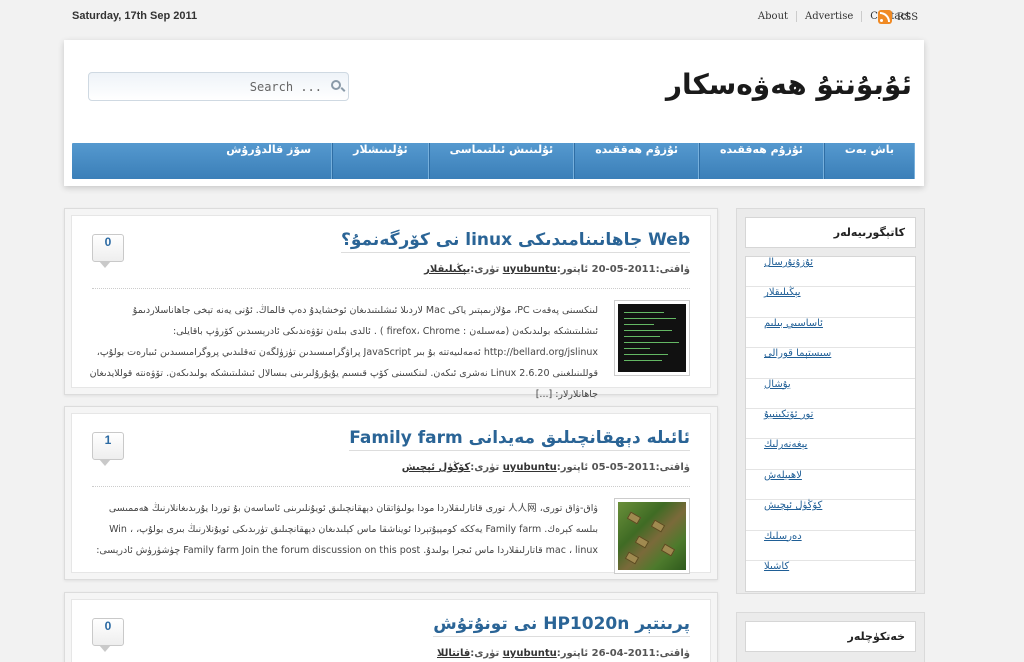 This screenshot has height=662, width=1024. Describe the element at coordinates (108, 449) in the screenshot. I see `comment-count-badge: 1` at that location.